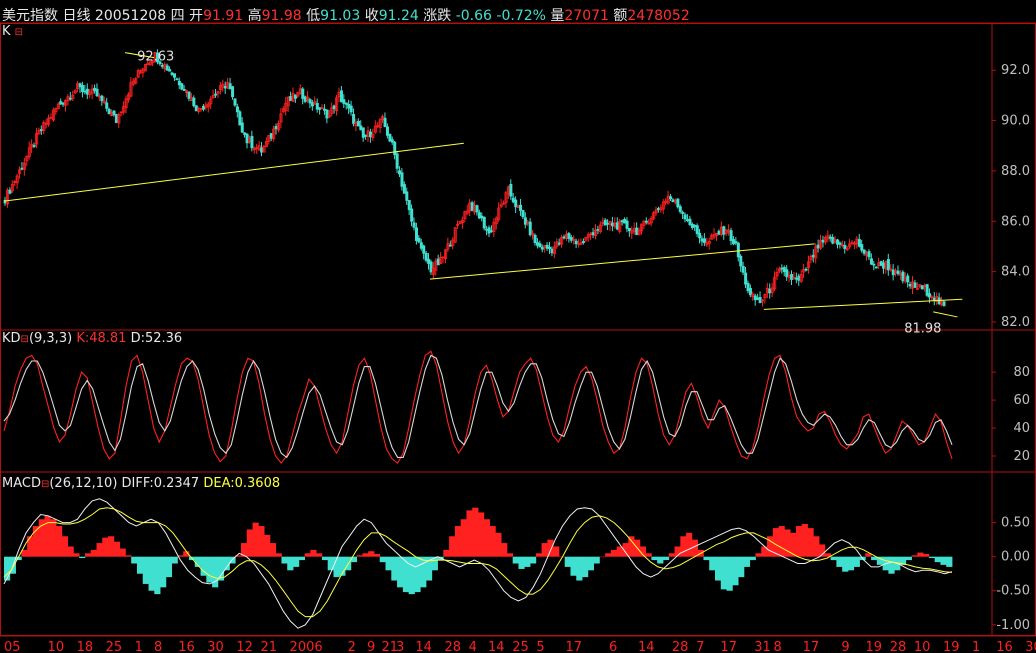 This screenshot has width=1036, height=653. What do you see at coordinates (1030, 646) in the screenshot?
I see `x-tick-label: 30` at bounding box center [1030, 646].